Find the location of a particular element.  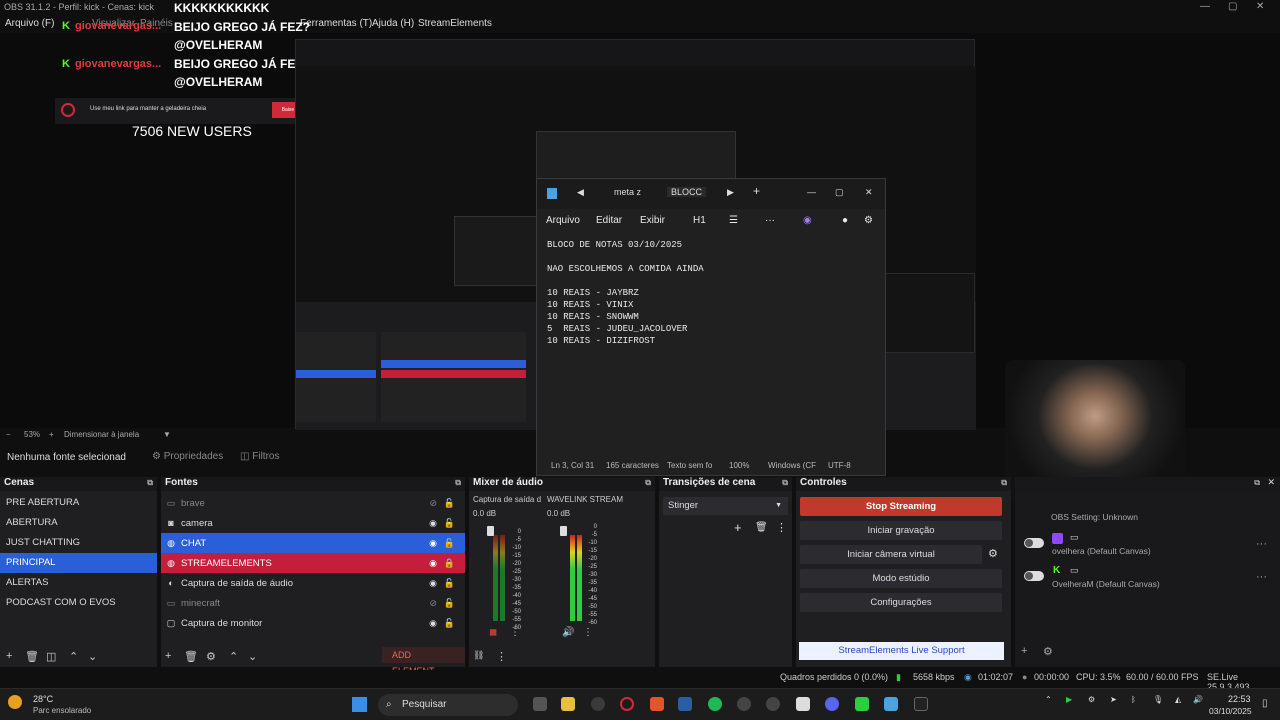

move-down-icon: ⌄ is located at coordinates (252, 656).